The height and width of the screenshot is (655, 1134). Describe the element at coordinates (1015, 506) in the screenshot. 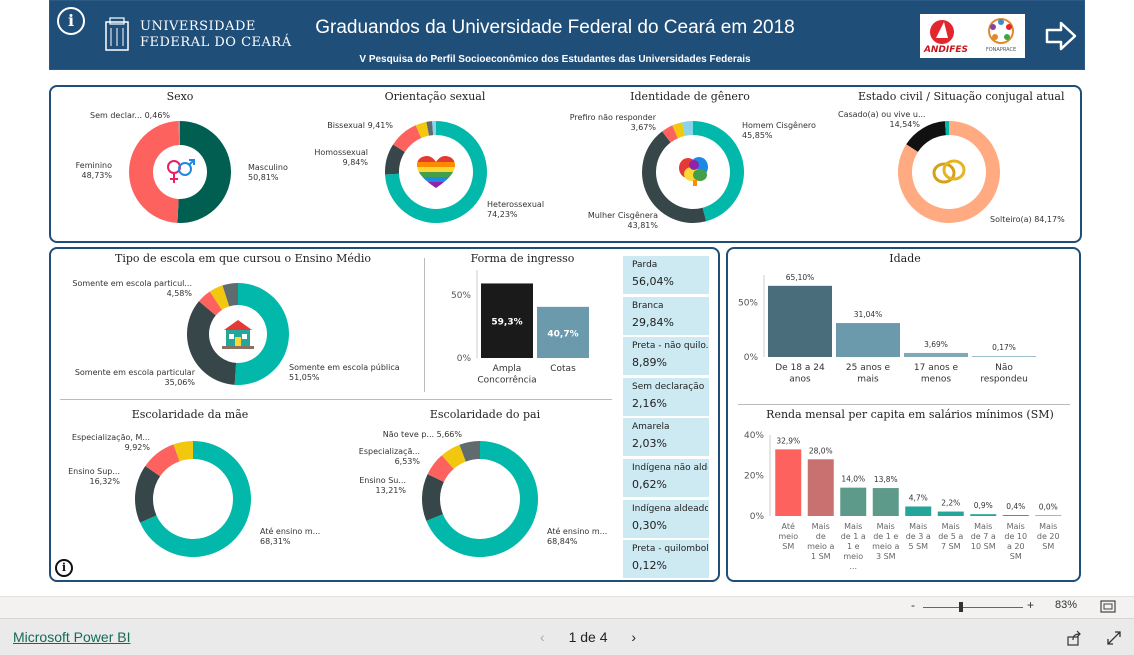

I see `bar-value-label: 0,4%` at that location.